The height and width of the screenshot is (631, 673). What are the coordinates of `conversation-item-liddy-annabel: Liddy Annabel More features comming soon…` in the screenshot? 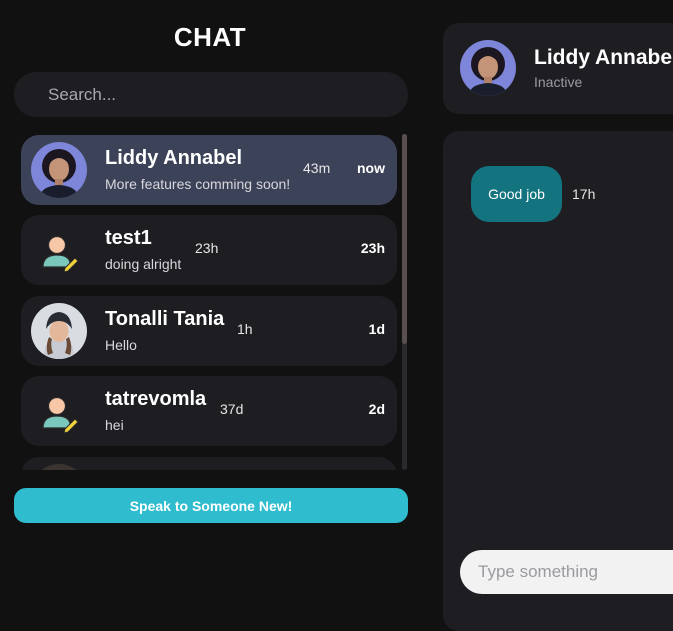 It's located at (209, 170).